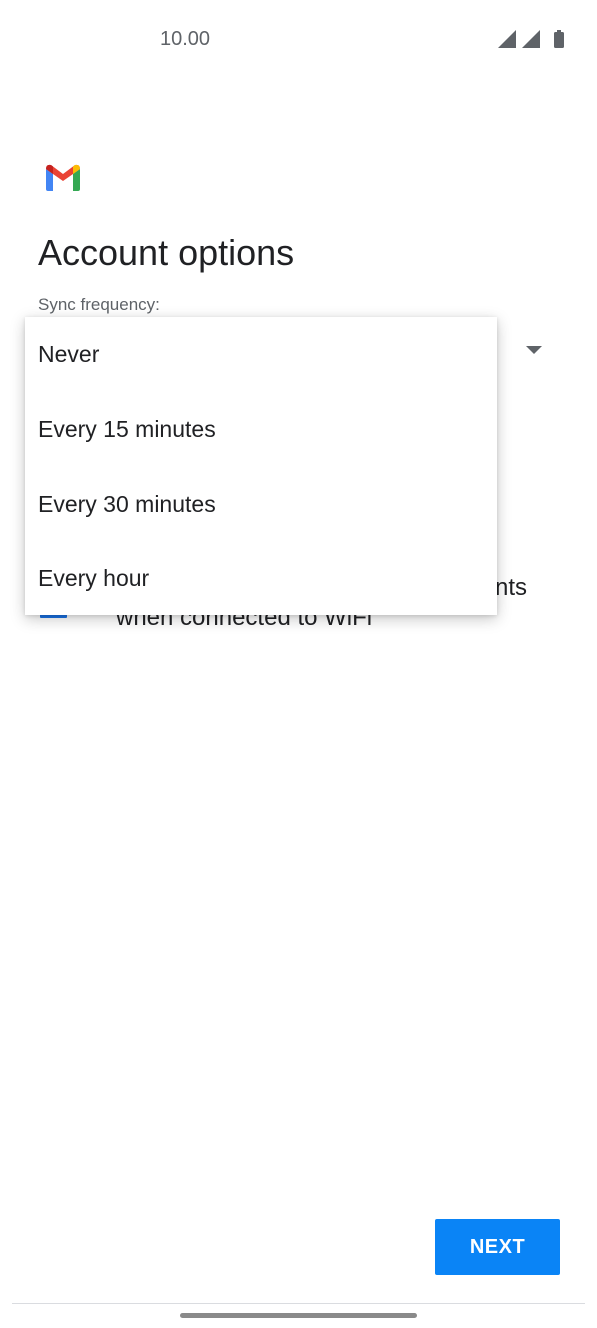  I want to click on next-button: NEXT, so click(497, 1247).